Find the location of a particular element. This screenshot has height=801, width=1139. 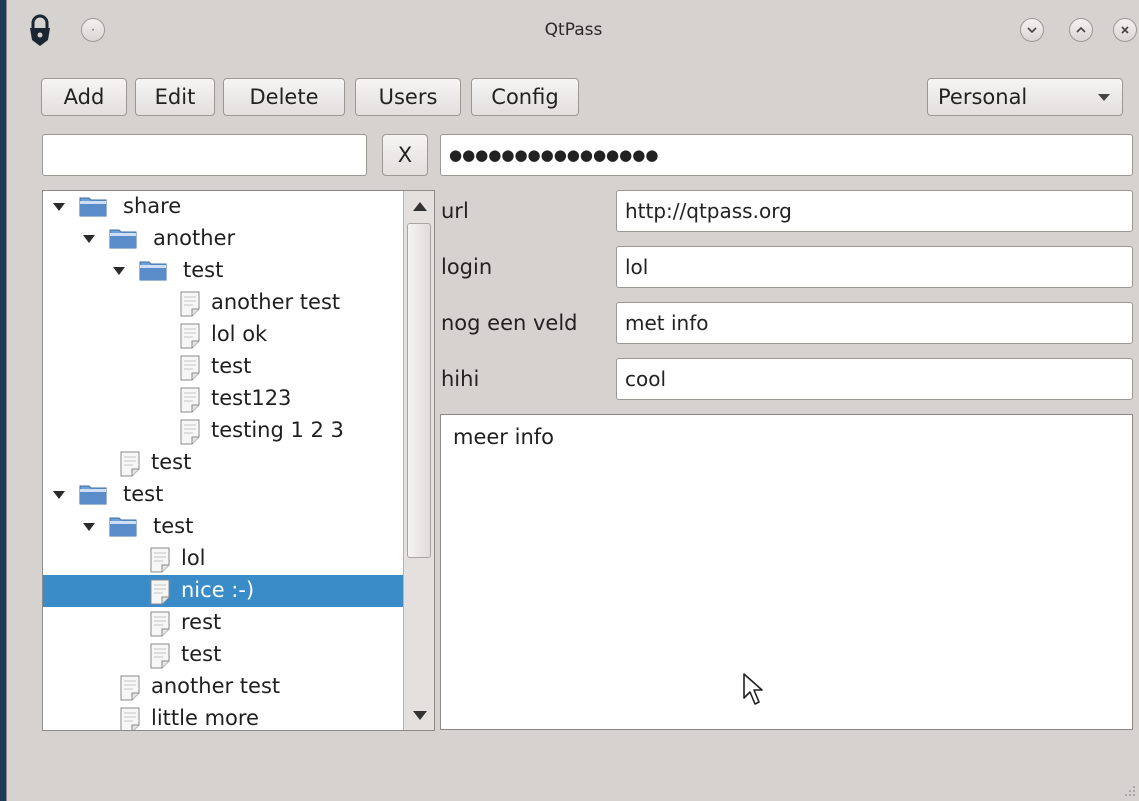

field-value-login: lol is located at coordinates (874, 267).